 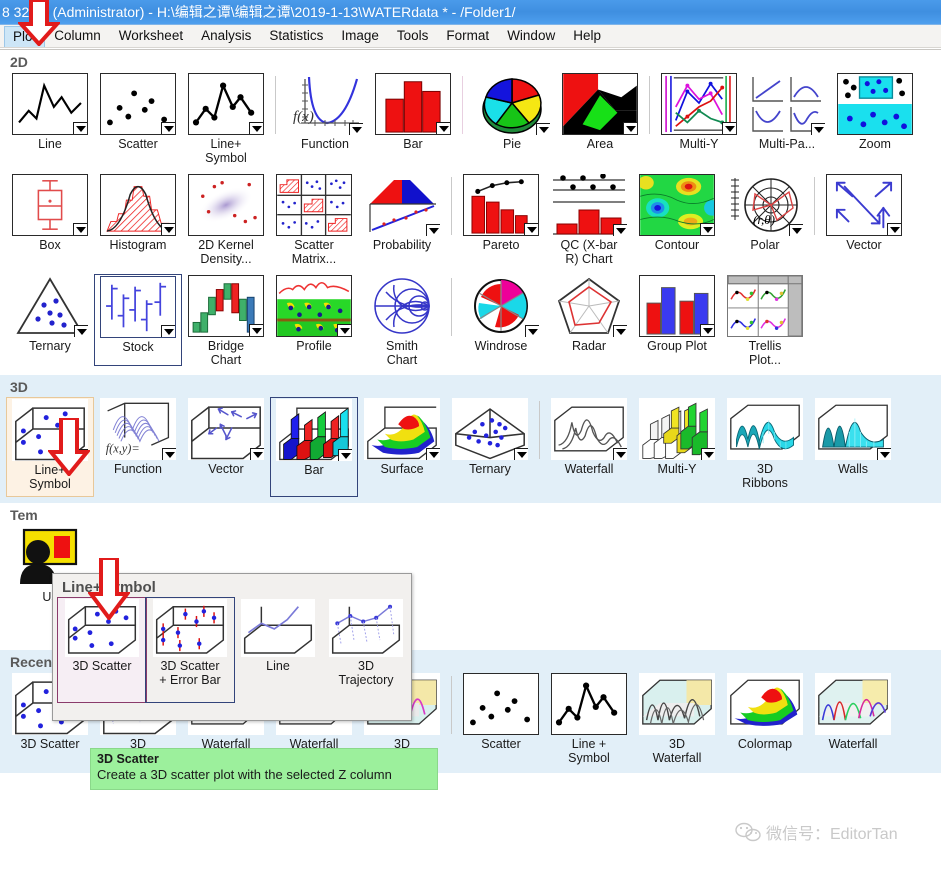 I want to click on 3d-waterfall-dropdown-arrow-icon, so click(x=620, y=454).